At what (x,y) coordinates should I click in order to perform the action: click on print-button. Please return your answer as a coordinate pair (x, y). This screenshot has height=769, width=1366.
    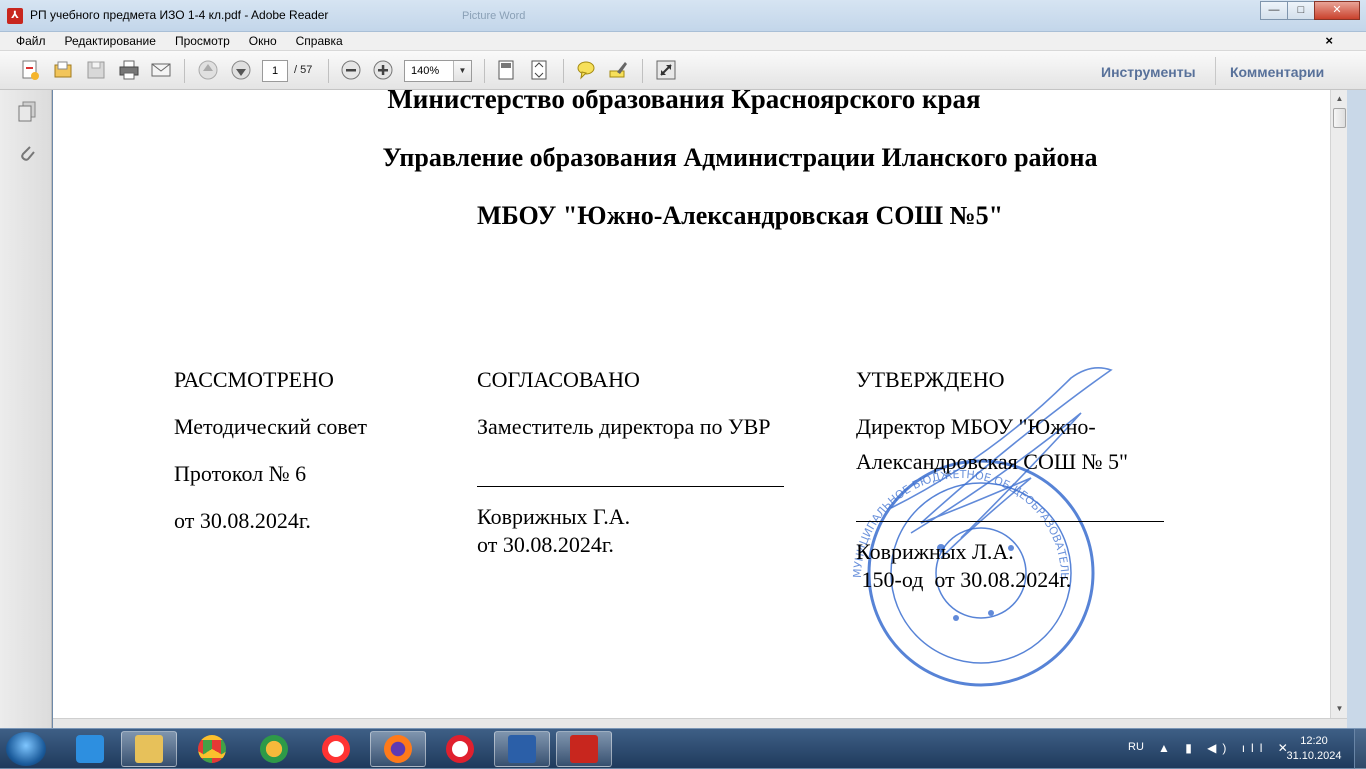
    Looking at the image, I should click on (129, 70).